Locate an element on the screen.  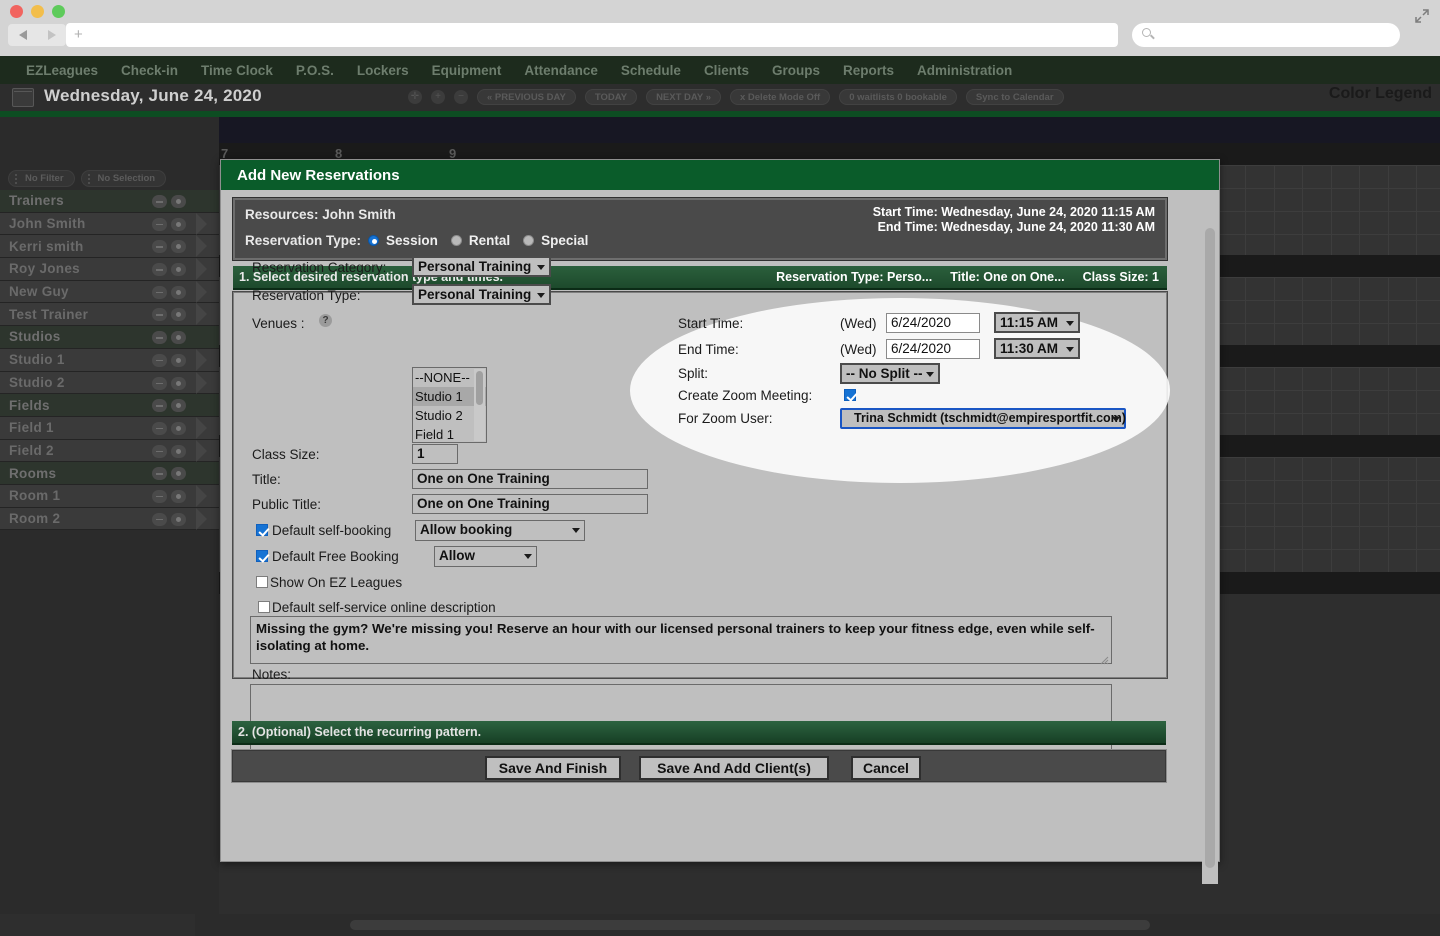
filter-button: No Filter is located at coordinates (41, 178).